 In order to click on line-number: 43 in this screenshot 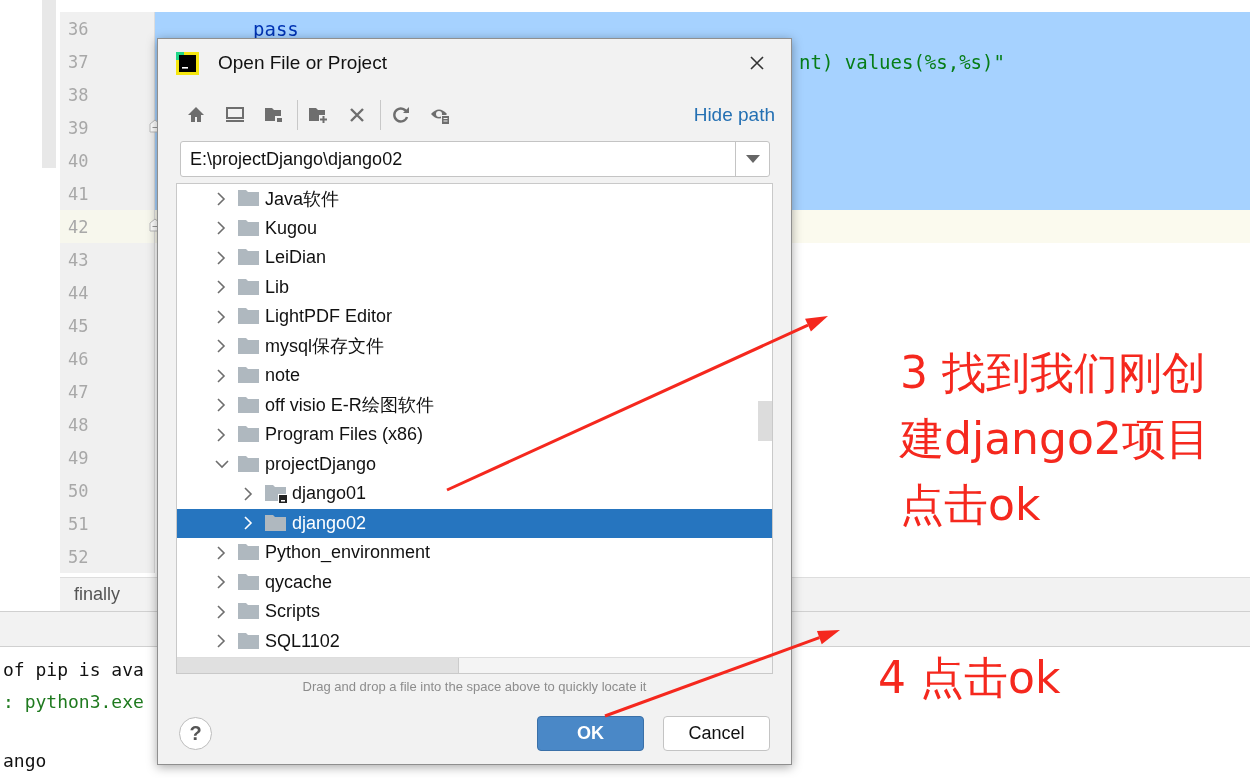, I will do `click(78, 259)`.